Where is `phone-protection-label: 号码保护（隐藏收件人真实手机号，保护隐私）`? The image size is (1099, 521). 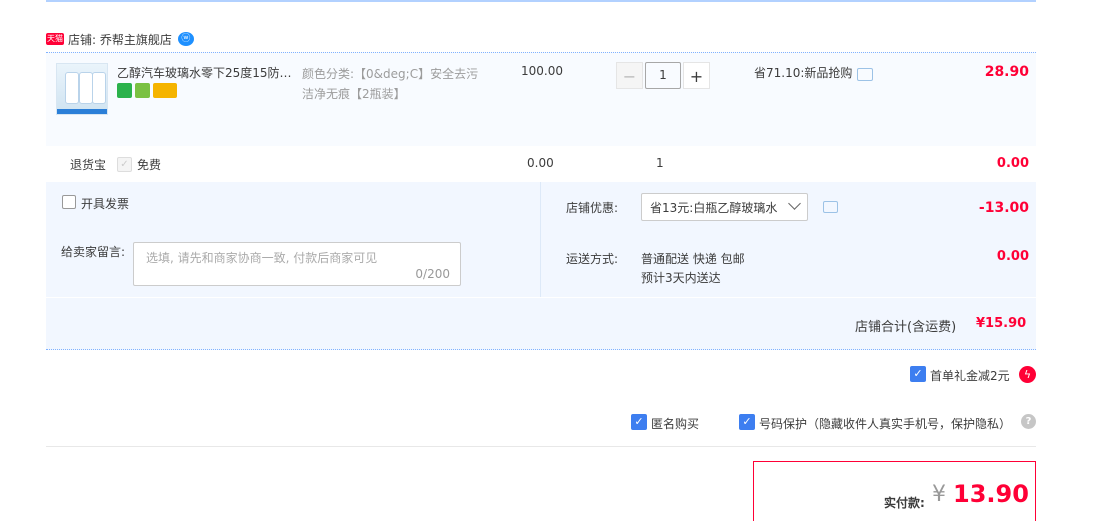 phone-protection-label: 号码保护（隐藏收件人真实手机号，保护隐私） is located at coordinates (885, 423).